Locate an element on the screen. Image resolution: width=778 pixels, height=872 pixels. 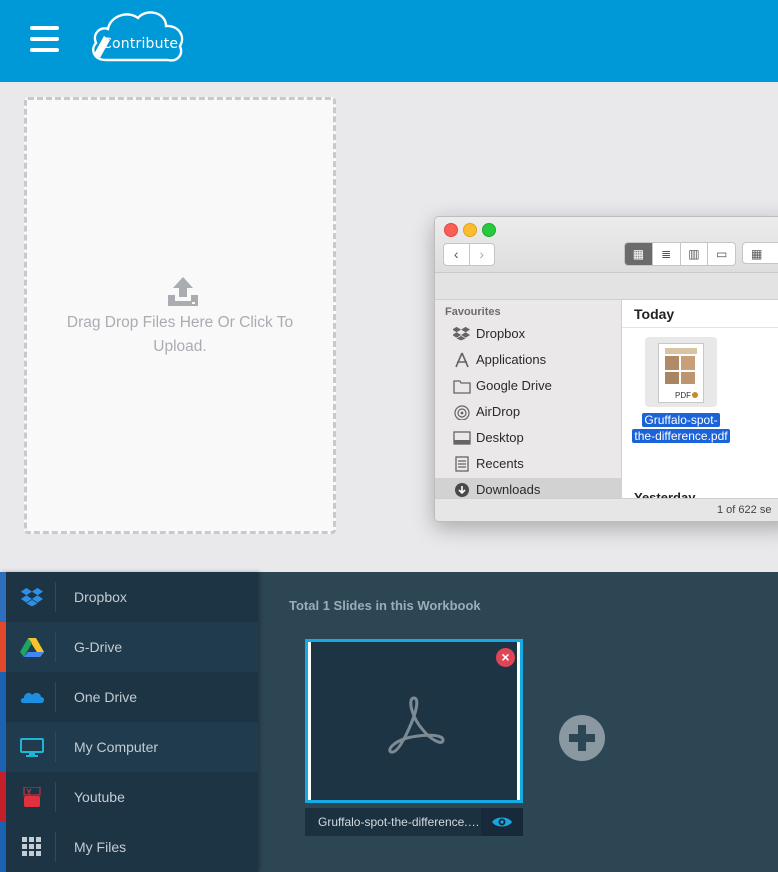
forward-icon: › is located at coordinates (482, 254).